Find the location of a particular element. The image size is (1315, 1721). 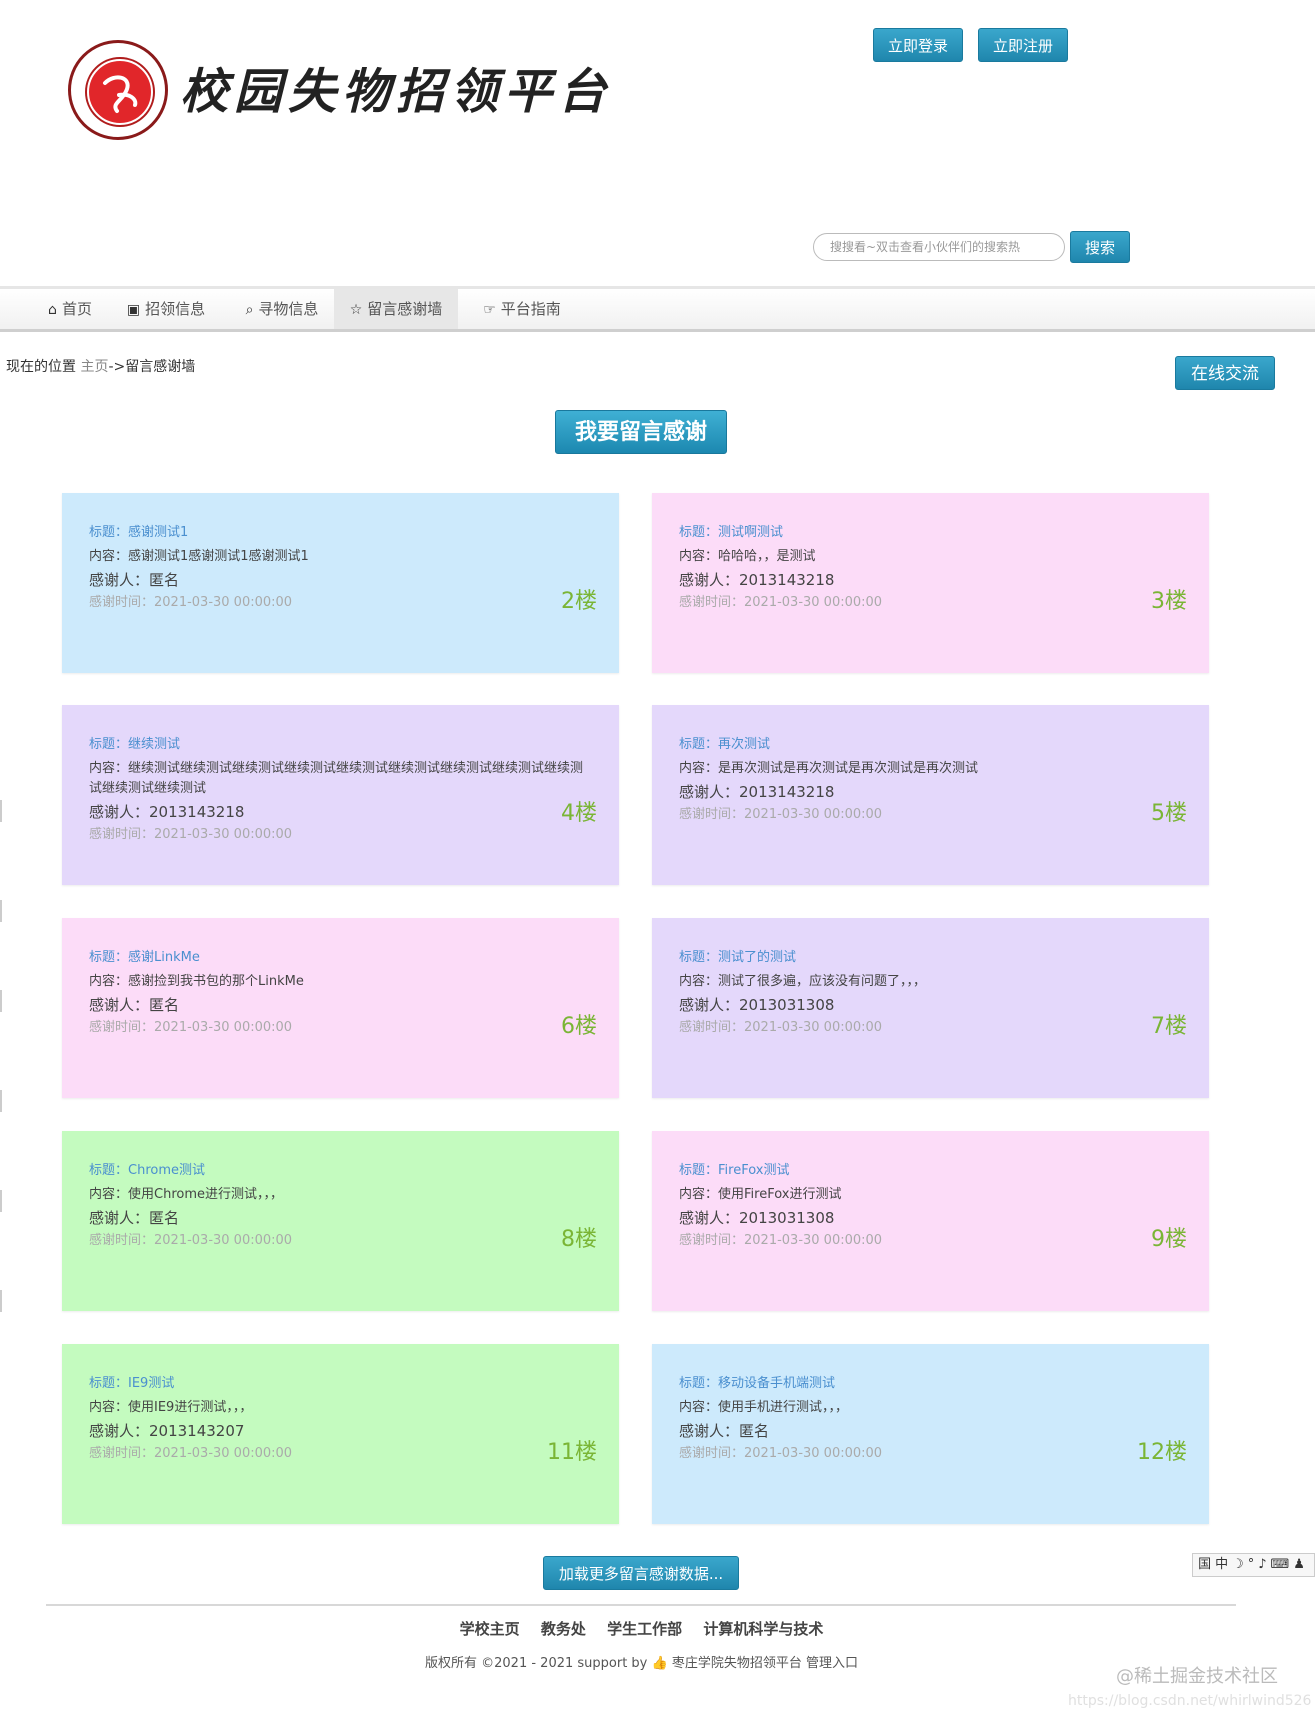

nav-item-home: ⌂ 首页 is located at coordinates (70, 309).